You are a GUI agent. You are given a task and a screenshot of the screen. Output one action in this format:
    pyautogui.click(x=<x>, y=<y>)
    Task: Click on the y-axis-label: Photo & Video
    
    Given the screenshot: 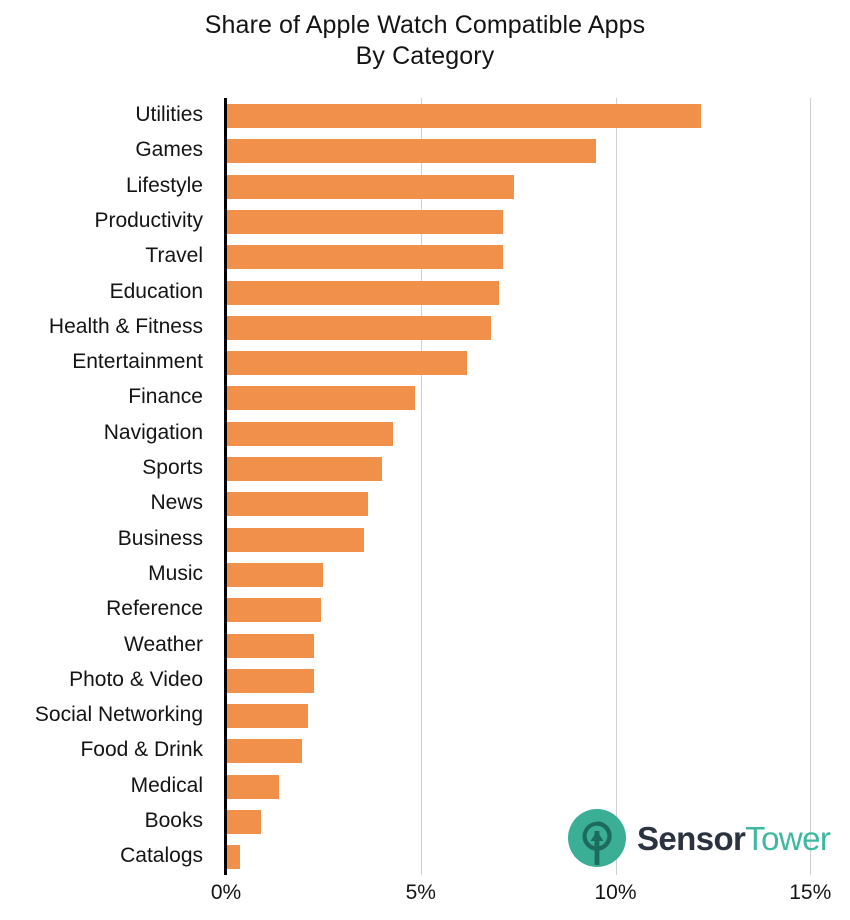 What is the action you would take?
    pyautogui.click(x=136, y=679)
    